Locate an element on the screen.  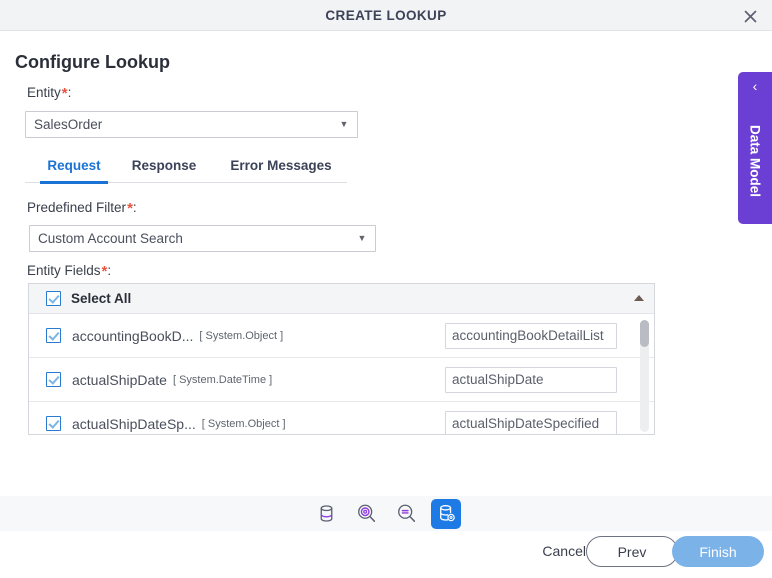
field-alias-input: actualShipDate is located at coordinates (531, 380).